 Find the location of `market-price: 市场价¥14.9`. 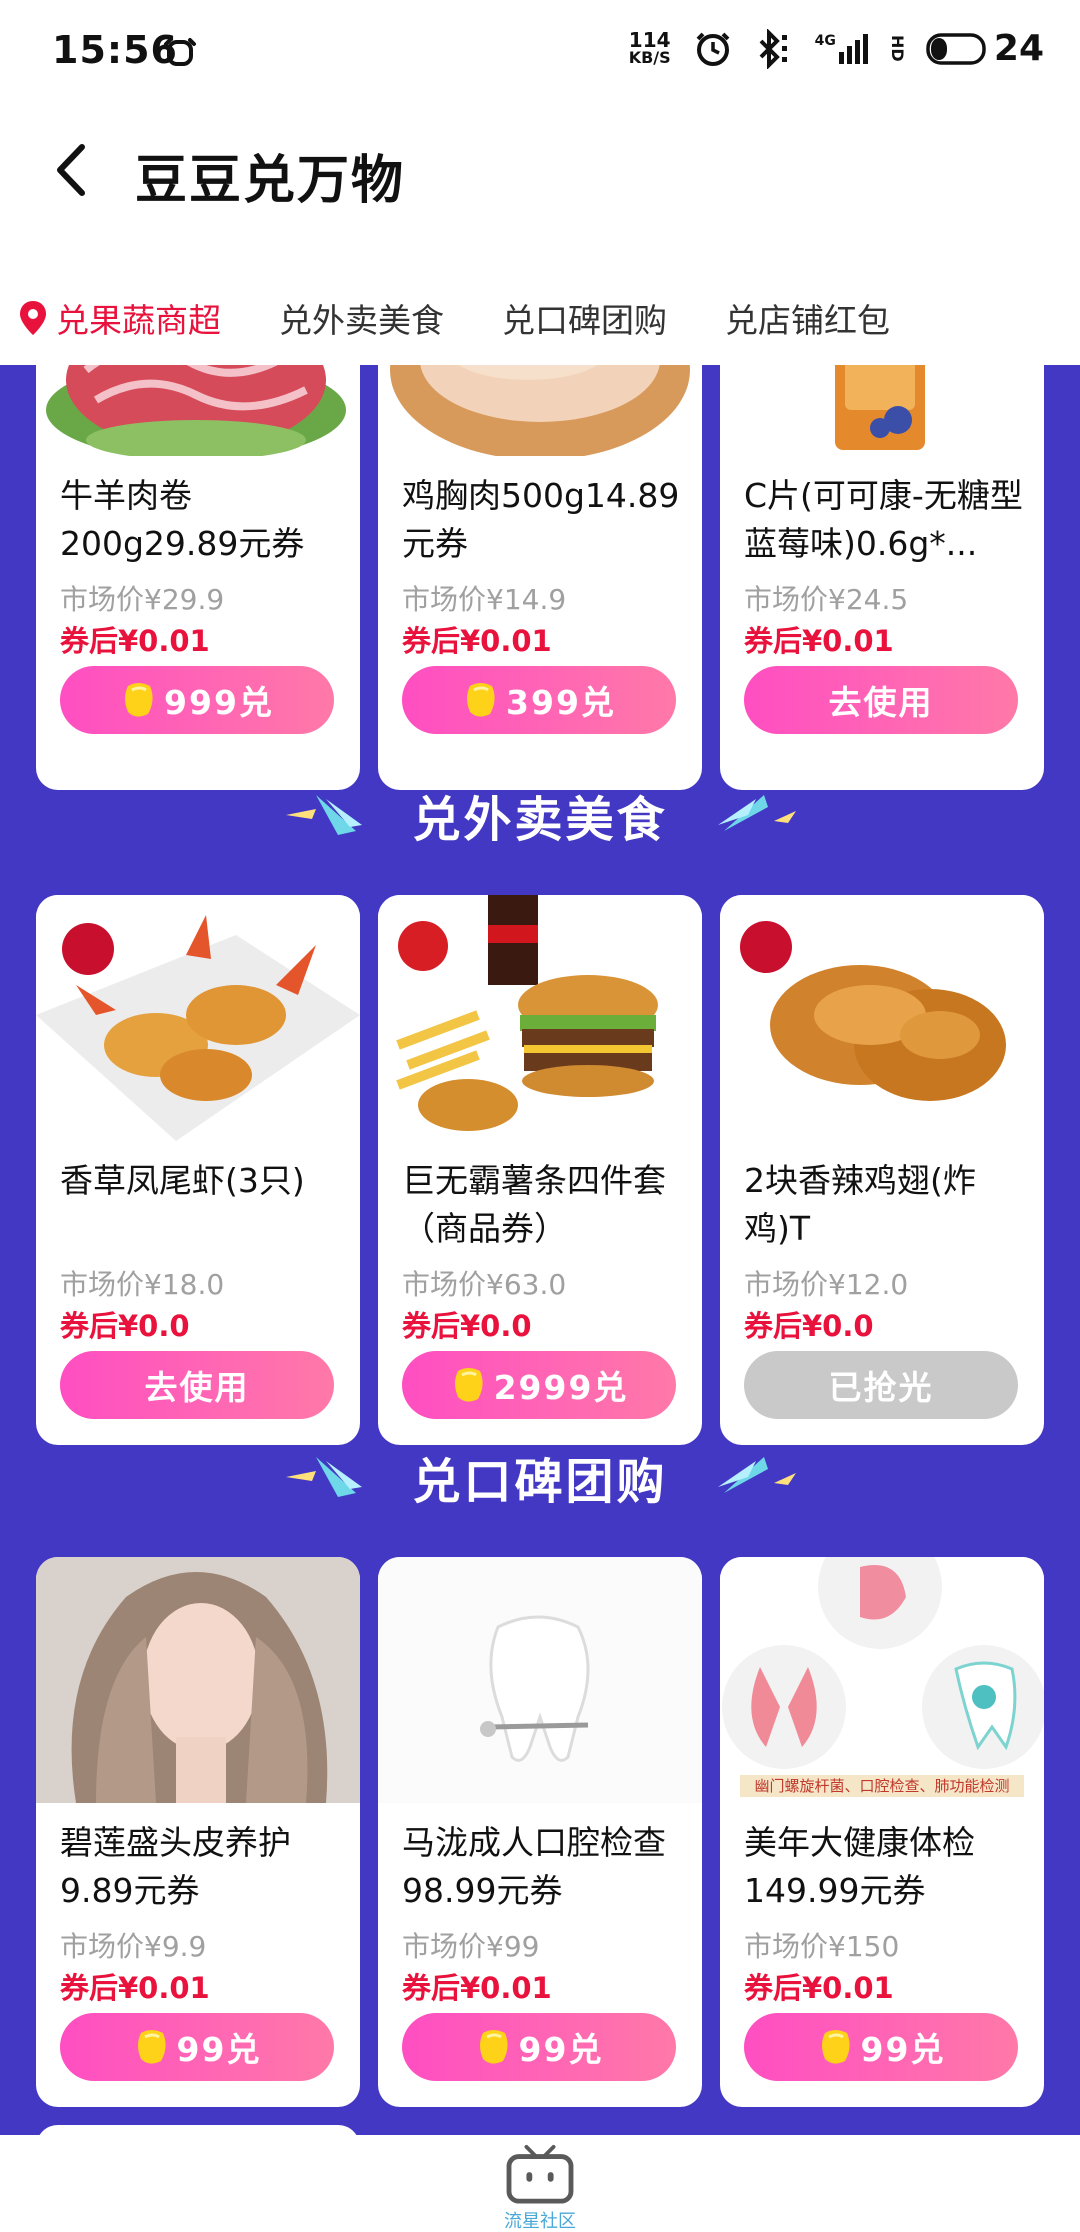

market-price: 市场价¥14.9 is located at coordinates (484, 599).